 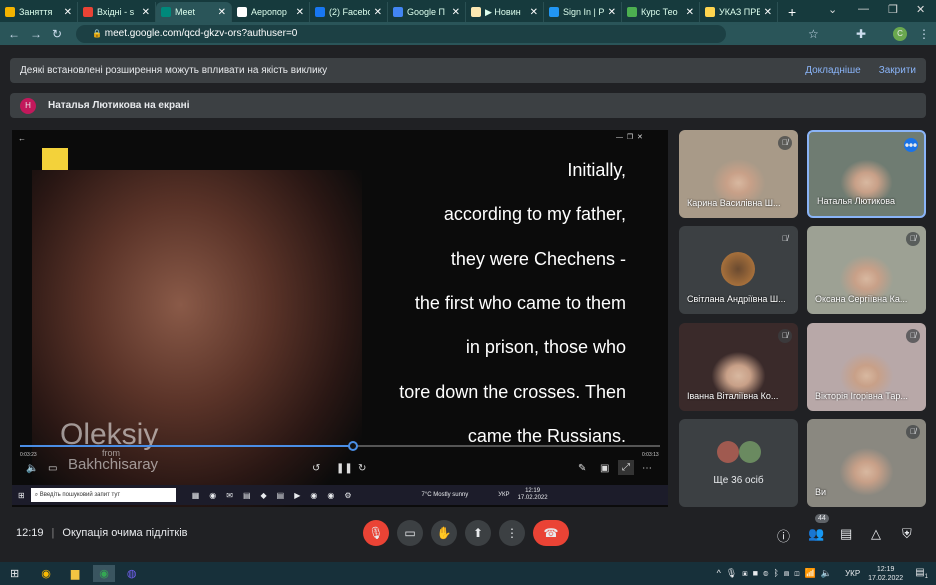 What do you see at coordinates (132, 573) in the screenshot?
I see `viber-icon: ◍` at bounding box center [132, 573].